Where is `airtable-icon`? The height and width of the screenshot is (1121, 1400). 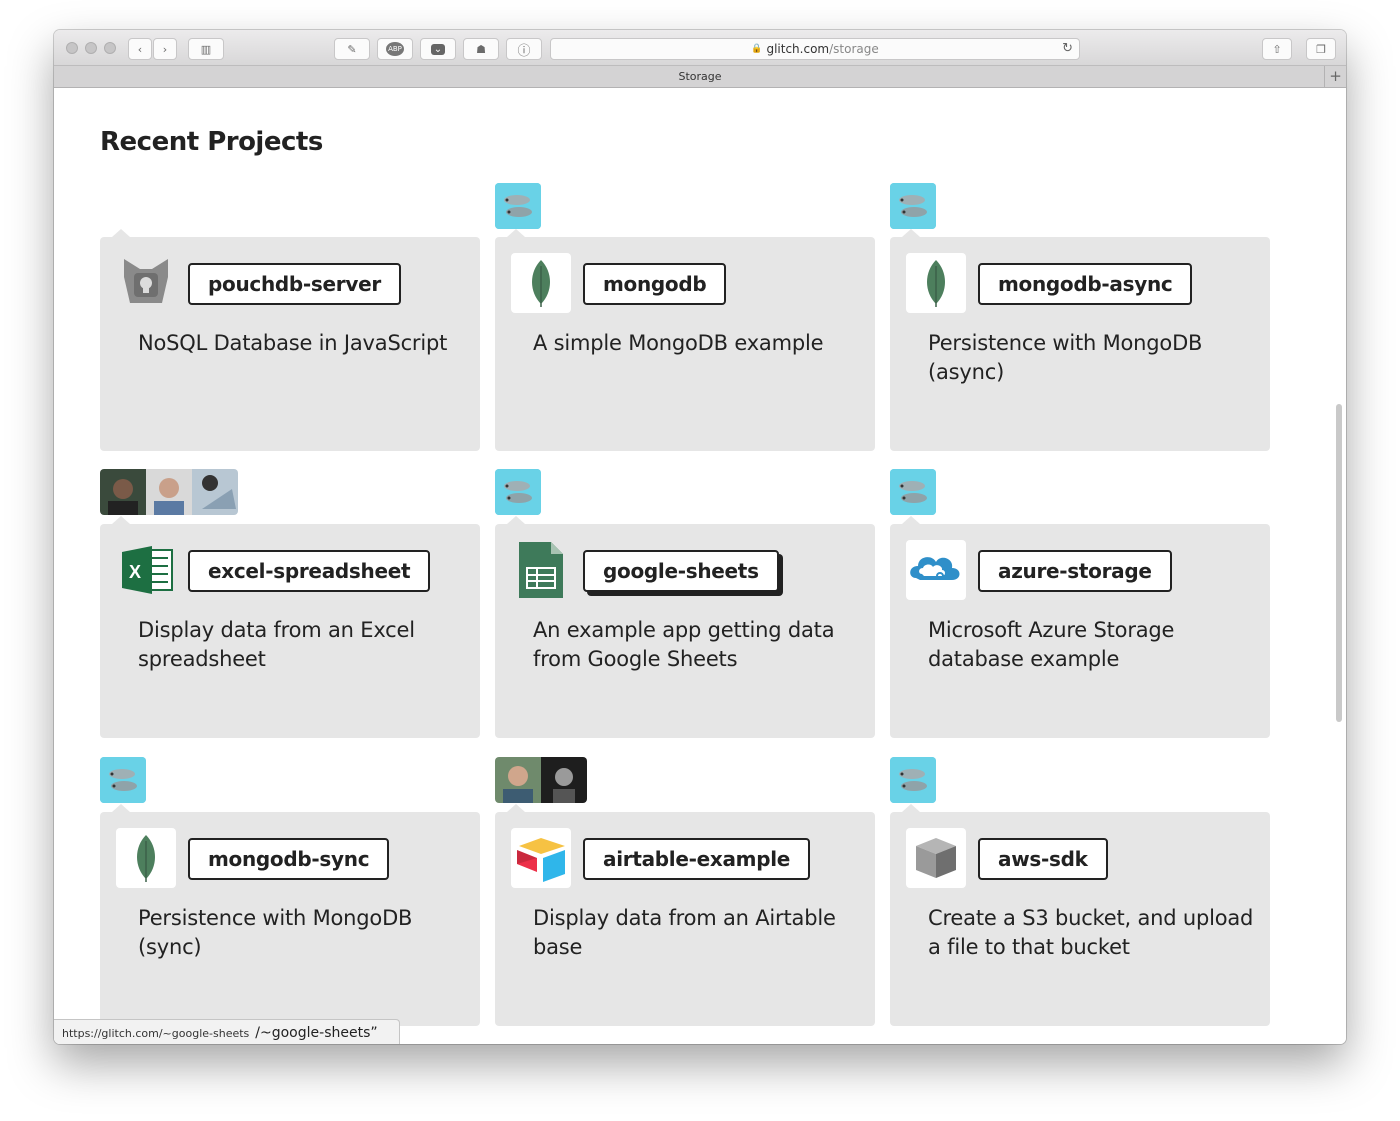 airtable-icon is located at coordinates (541, 858).